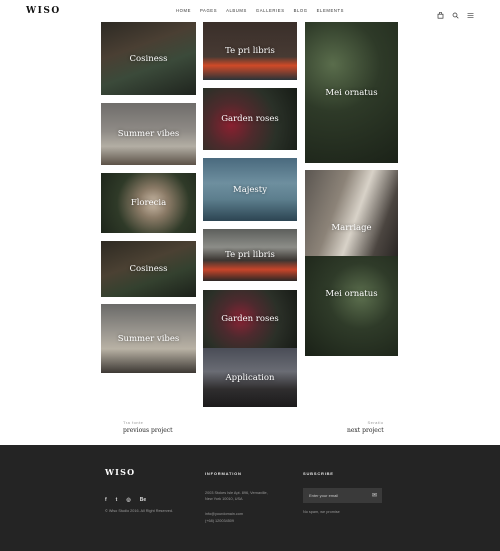 The width and height of the screenshot is (500, 551). Describe the element at coordinates (117, 500) in the screenshot. I see `twitter-icon: t` at that location.